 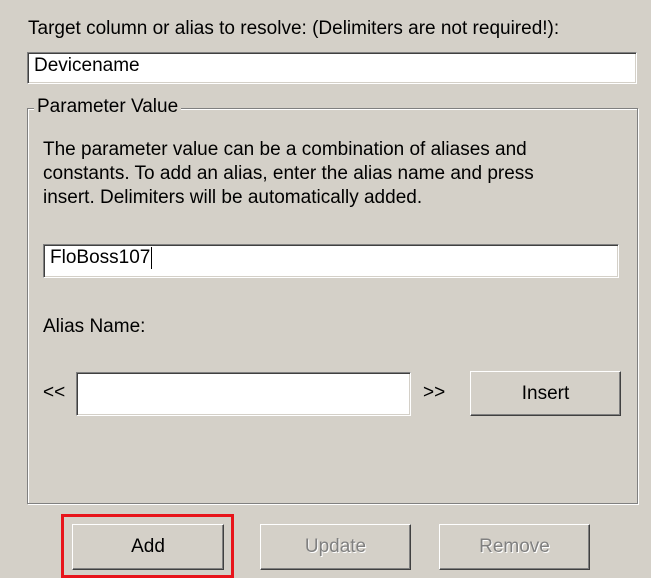 I want to click on alias-name-label: Alias Name:, so click(x=94, y=326).